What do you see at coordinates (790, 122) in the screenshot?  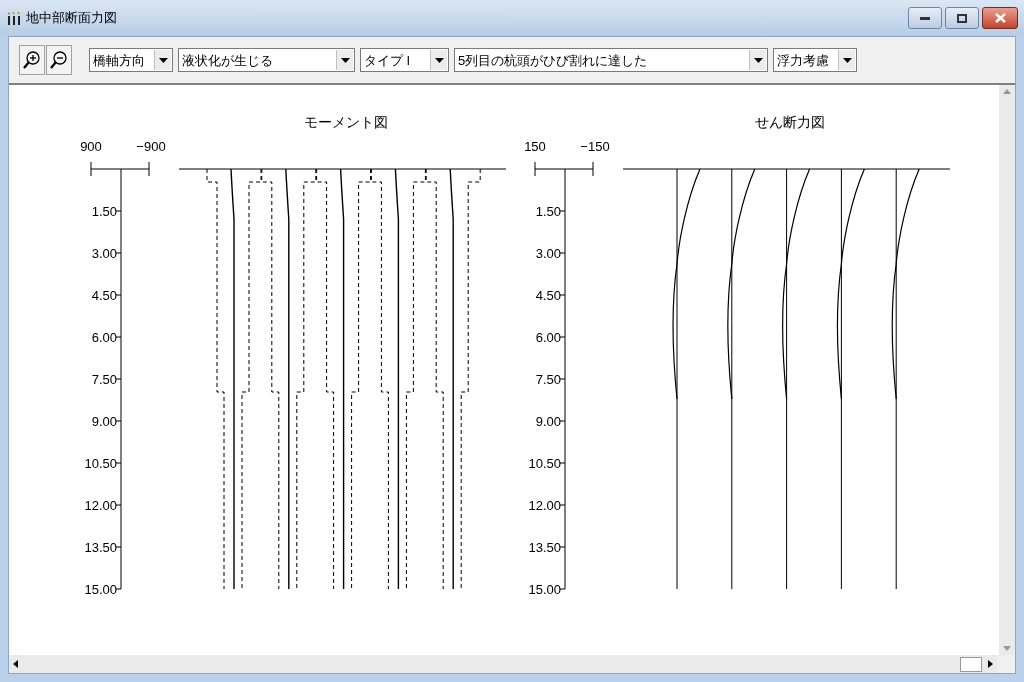 I see `diagram-title: せん断力図` at bounding box center [790, 122].